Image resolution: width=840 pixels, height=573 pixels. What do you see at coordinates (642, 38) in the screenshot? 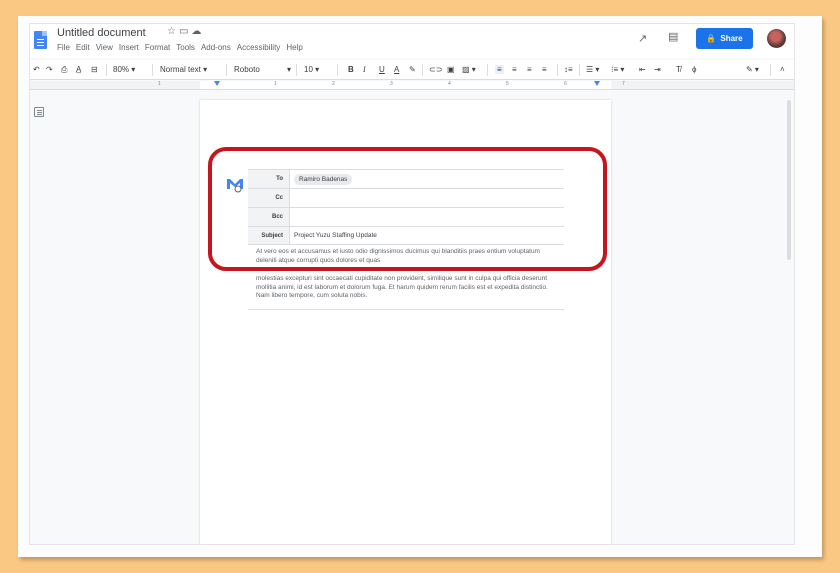
I see `activity-dashboard-icon: ↗` at bounding box center [642, 38].